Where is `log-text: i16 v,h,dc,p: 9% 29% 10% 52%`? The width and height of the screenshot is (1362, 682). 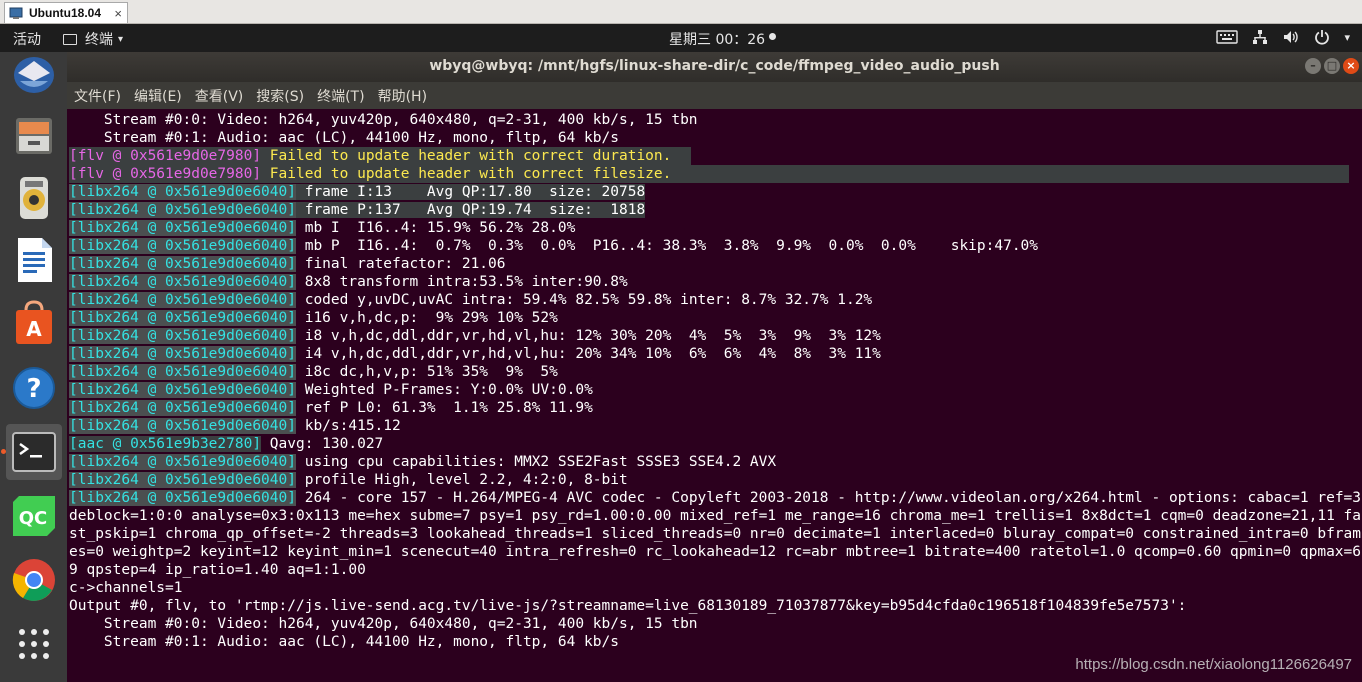
log-text: i16 v,h,dc,p: 9% 29% 10% 52% is located at coordinates (426, 318).